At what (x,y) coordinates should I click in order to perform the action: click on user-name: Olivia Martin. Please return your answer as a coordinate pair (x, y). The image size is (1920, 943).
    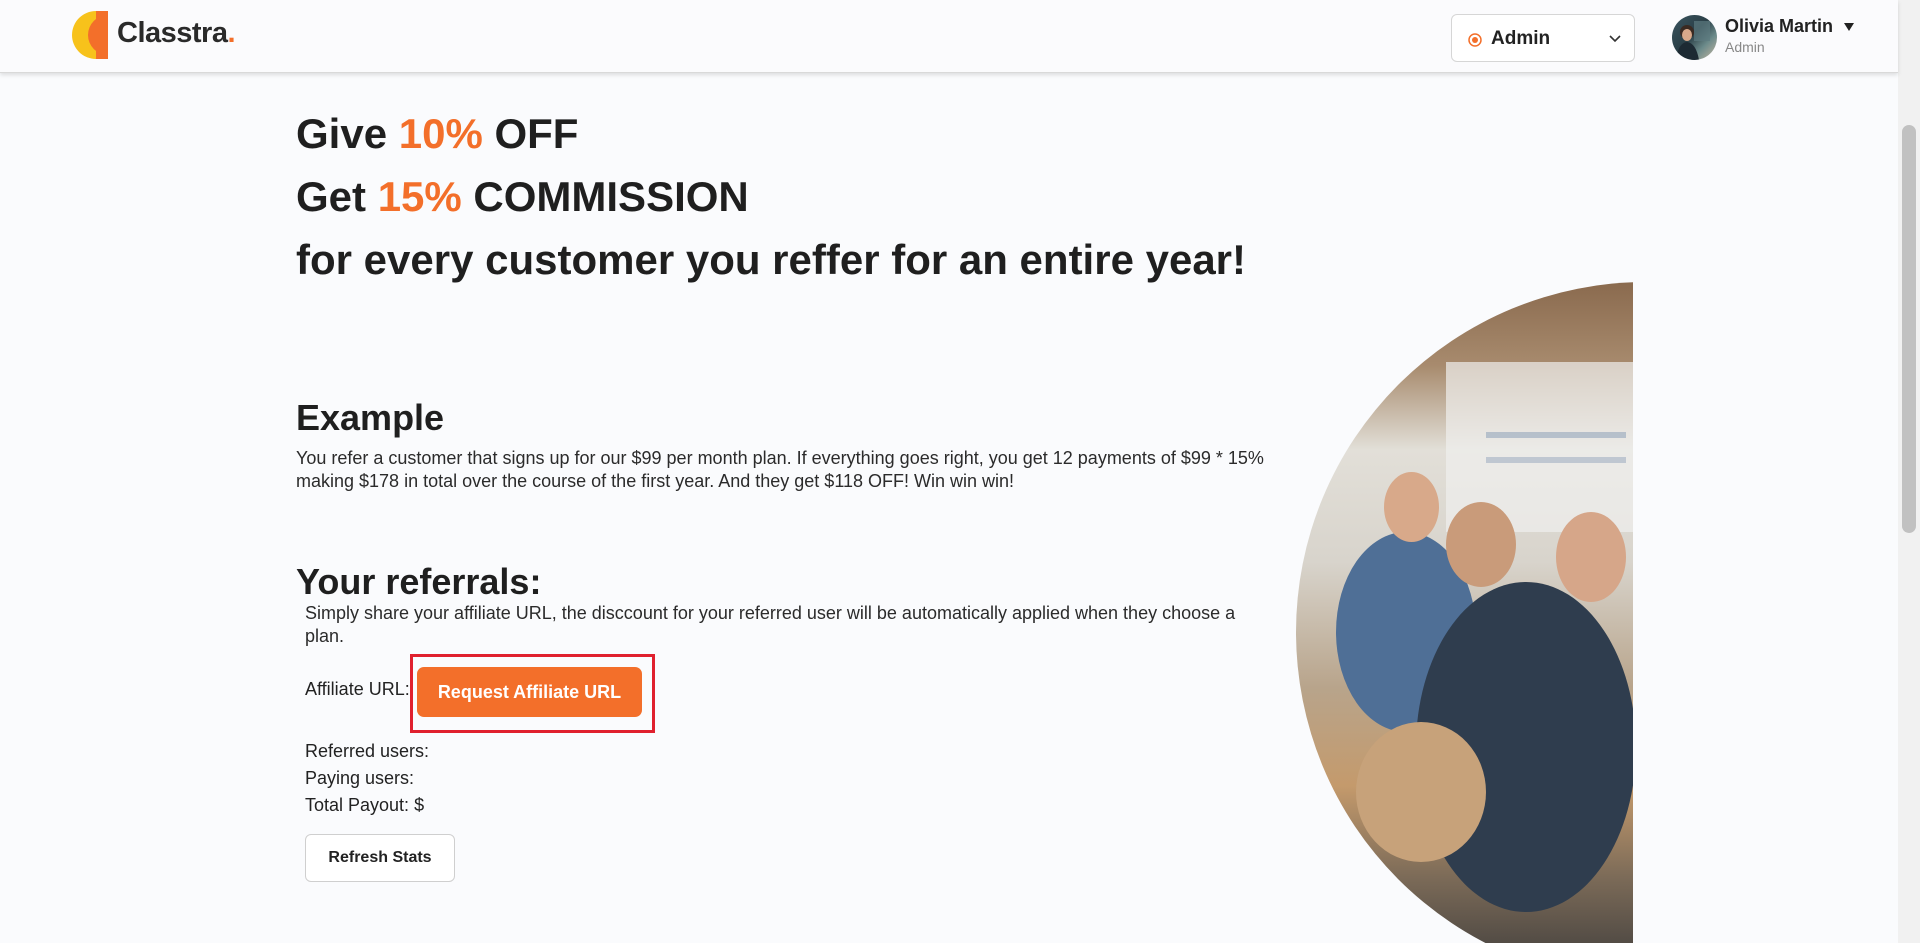
    Looking at the image, I should click on (1779, 26).